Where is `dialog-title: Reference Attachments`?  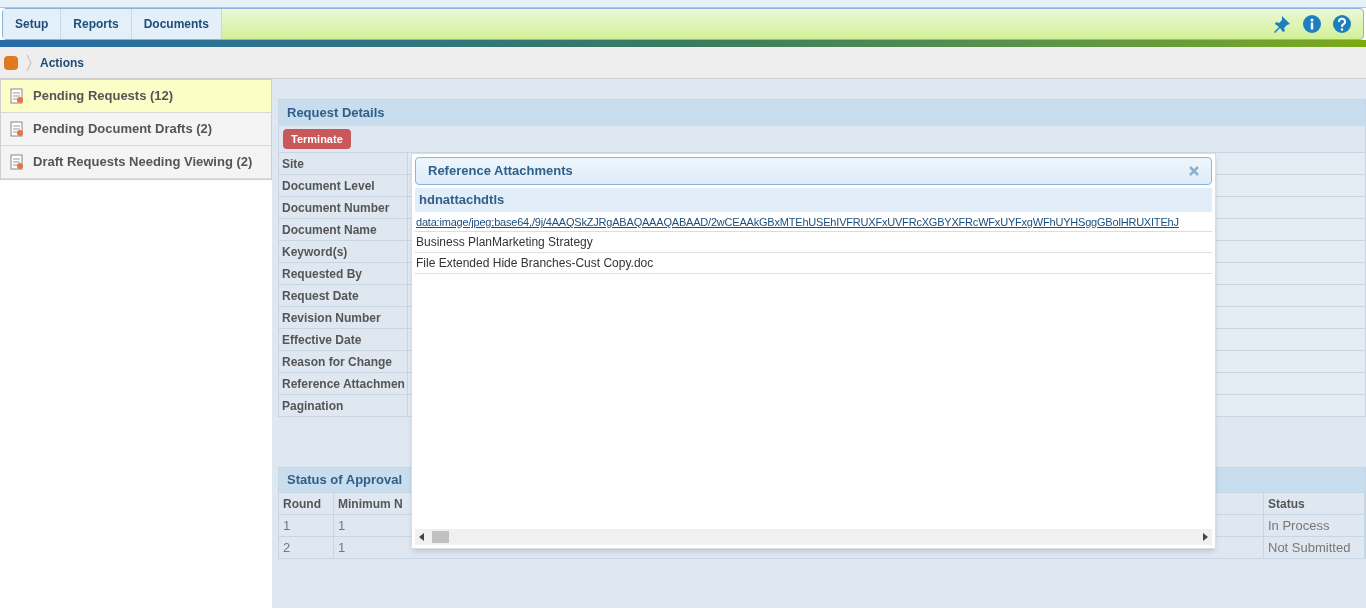 dialog-title: Reference Attachments is located at coordinates (500, 171).